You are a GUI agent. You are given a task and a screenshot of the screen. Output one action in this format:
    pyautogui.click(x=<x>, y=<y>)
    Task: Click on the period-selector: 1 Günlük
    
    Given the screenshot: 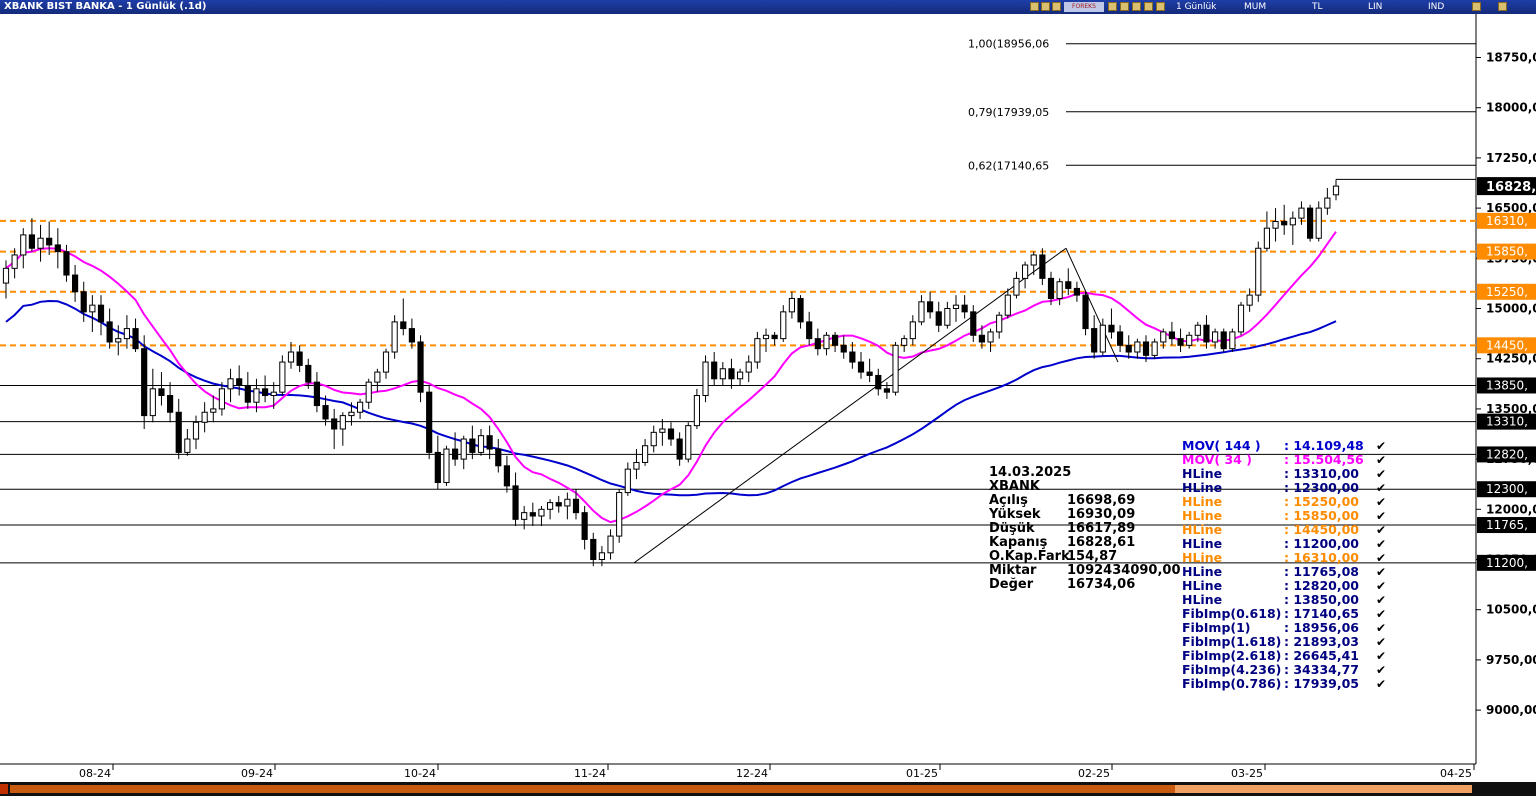 What is the action you would take?
    pyautogui.click(x=1196, y=7)
    